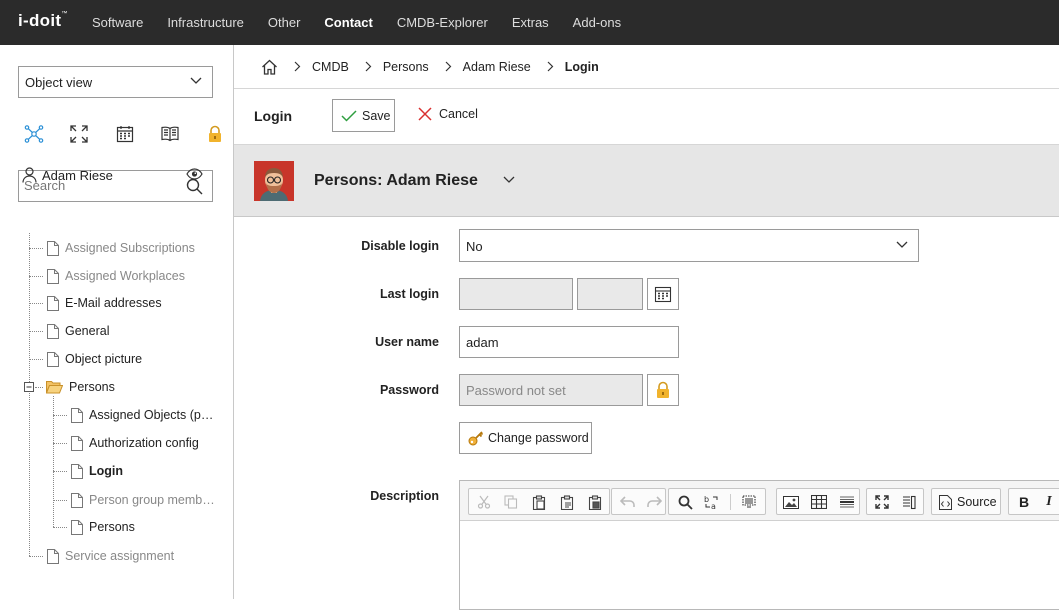  Describe the element at coordinates (170, 134) in the screenshot. I see `book-icon` at that location.